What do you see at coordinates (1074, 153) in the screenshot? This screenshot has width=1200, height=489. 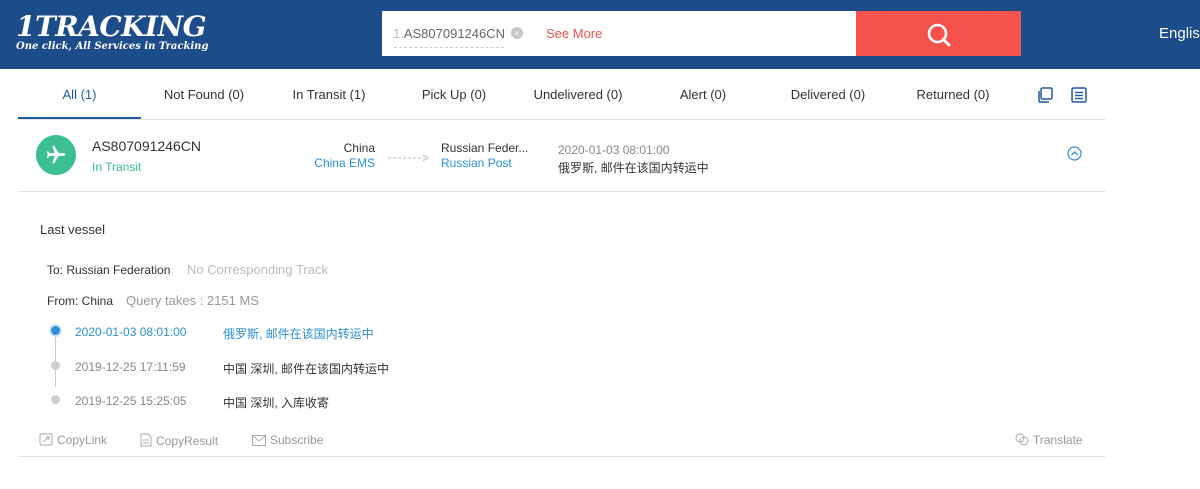 I see `collapse-icon` at bounding box center [1074, 153].